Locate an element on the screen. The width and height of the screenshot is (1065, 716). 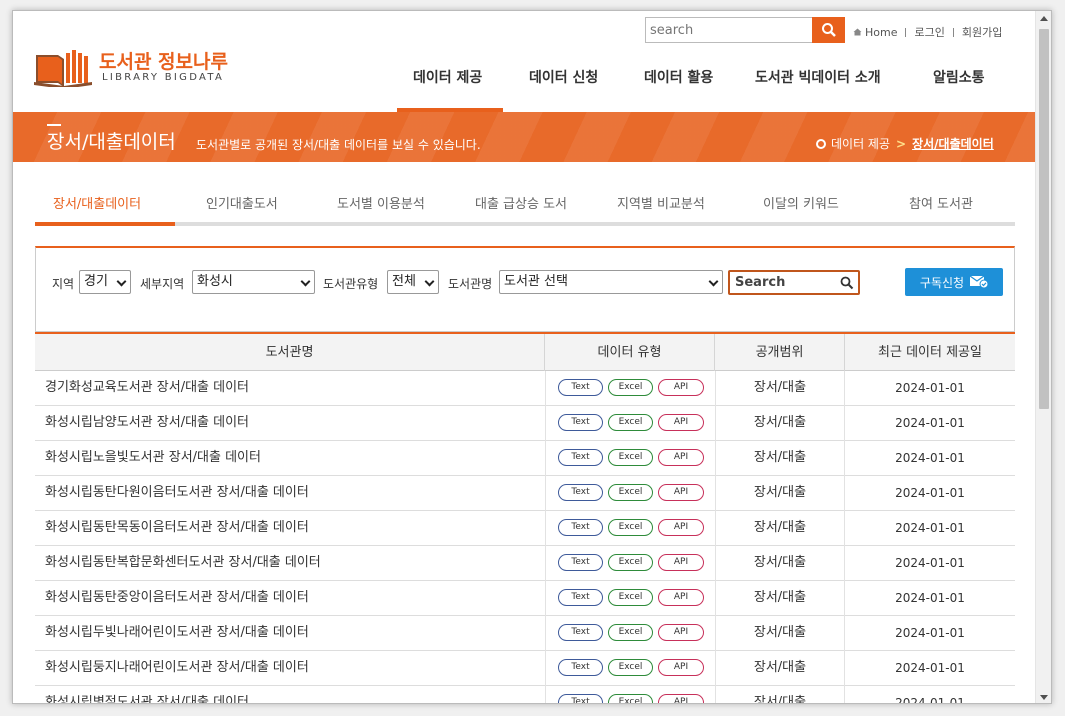
filter-search-input: Search is located at coordinates (794, 282).